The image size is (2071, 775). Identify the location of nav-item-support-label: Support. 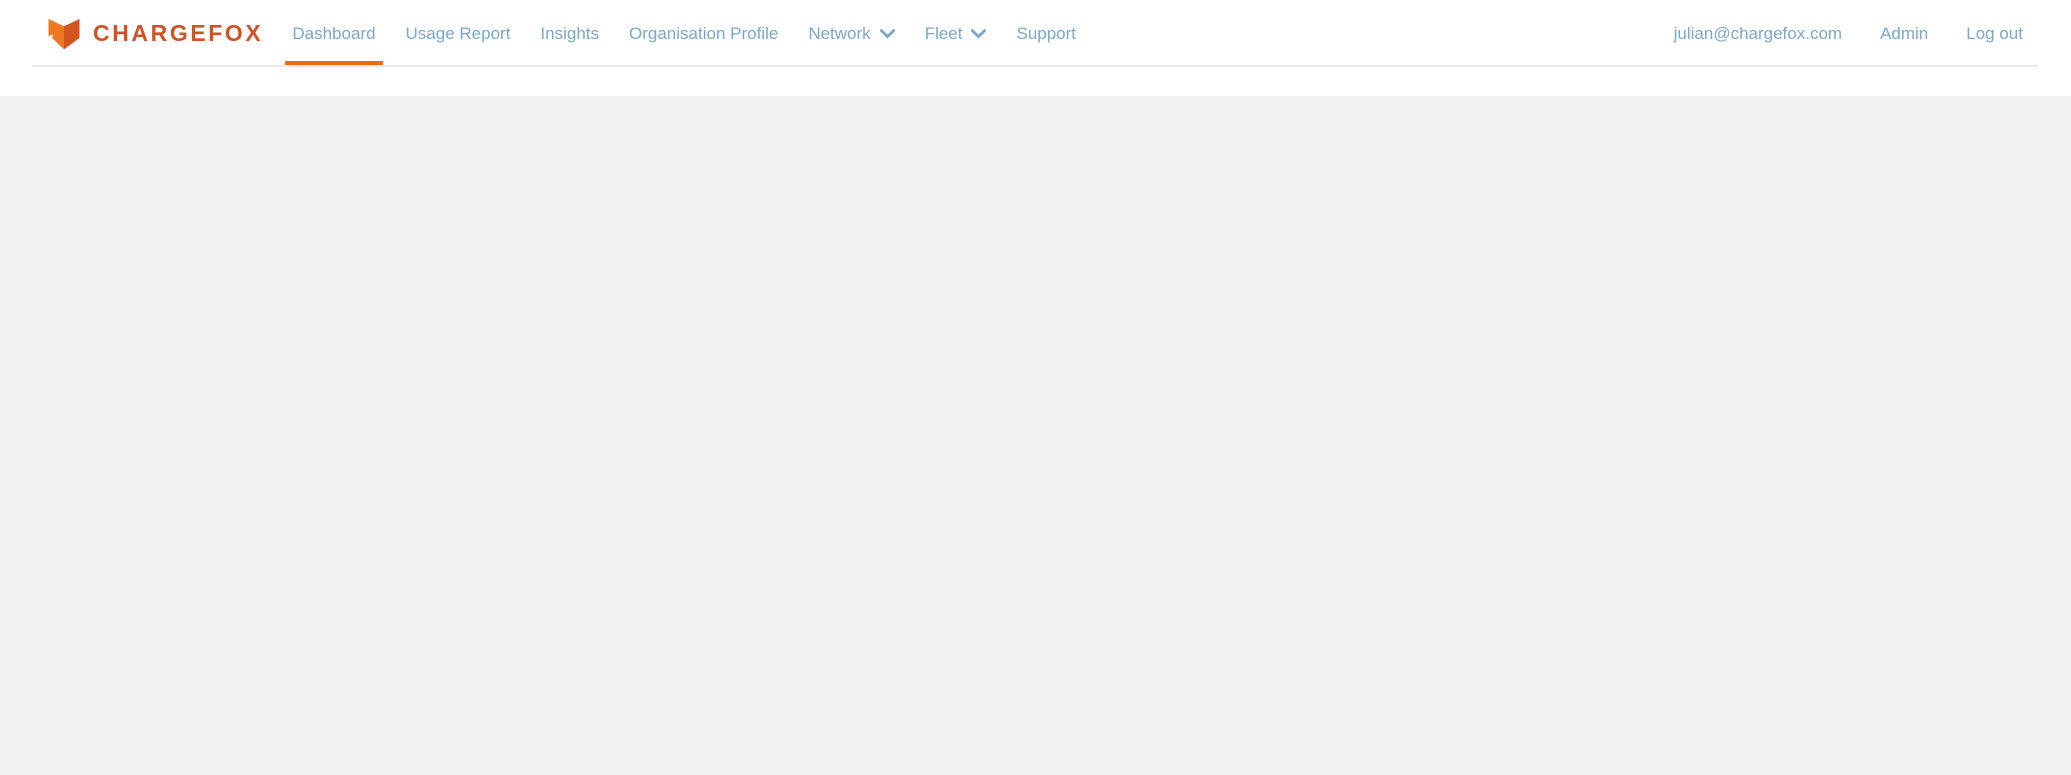
(1046, 33).